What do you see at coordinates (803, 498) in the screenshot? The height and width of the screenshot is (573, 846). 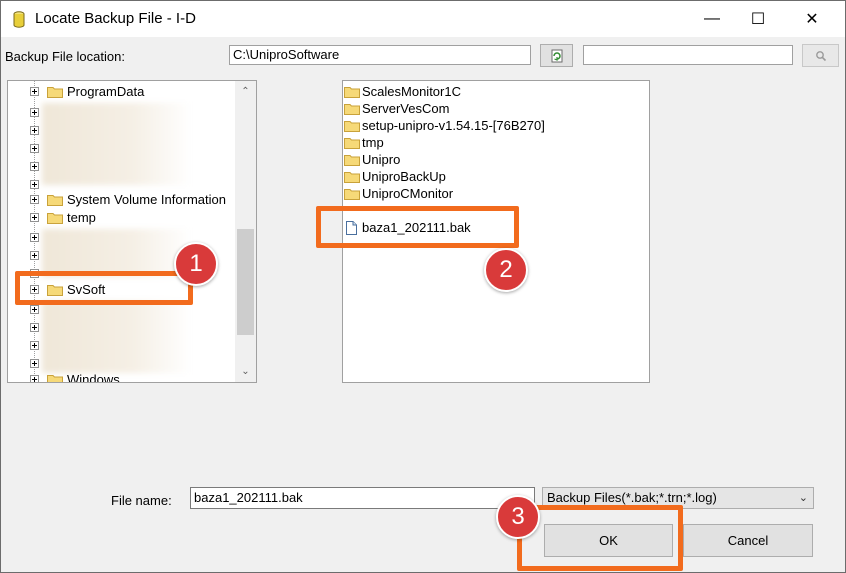 I see `chevron-down-icon: ⌄` at bounding box center [803, 498].